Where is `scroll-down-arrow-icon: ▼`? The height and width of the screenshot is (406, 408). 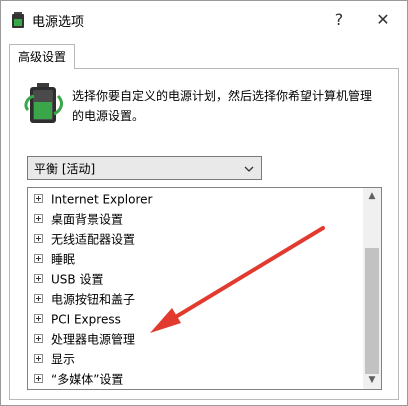 scroll-down-arrow-icon: ▼ is located at coordinates (372, 380).